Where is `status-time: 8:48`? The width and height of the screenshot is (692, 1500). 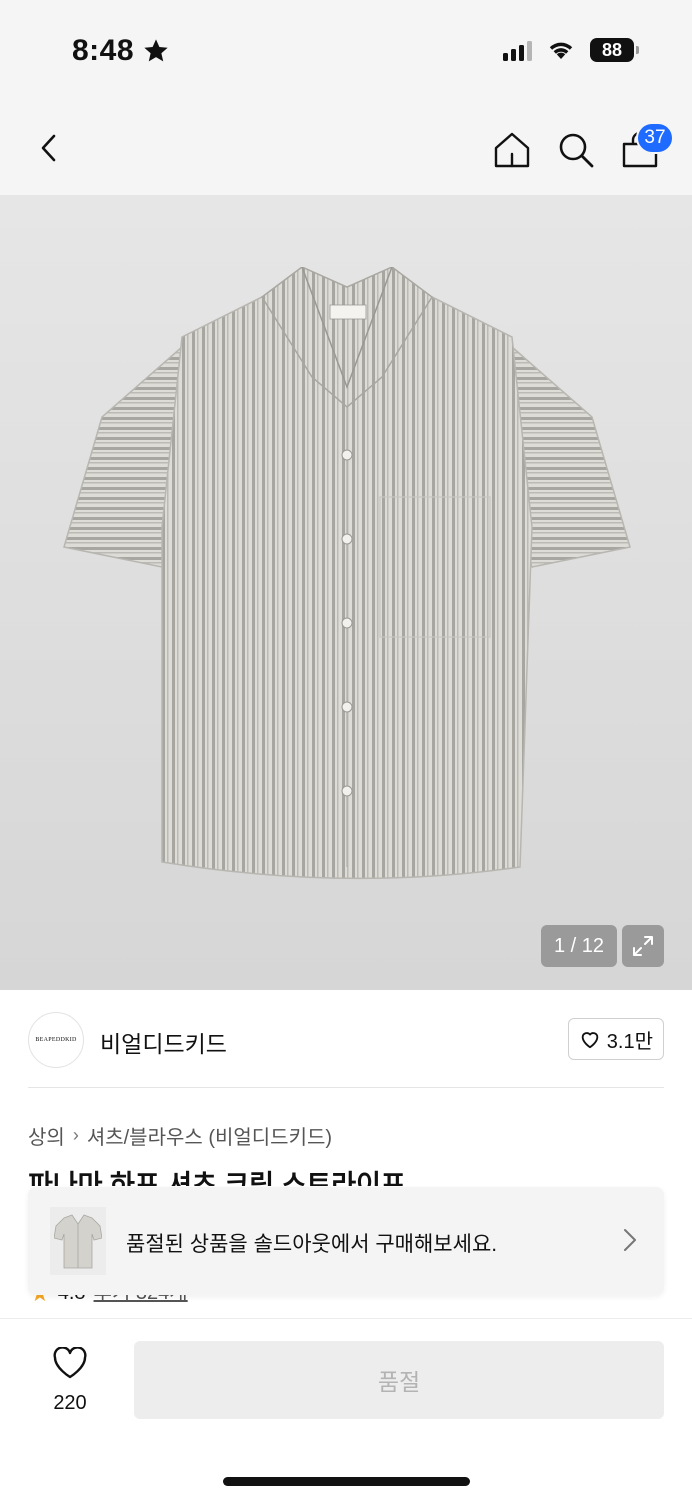 status-time: 8:48 is located at coordinates (121, 51).